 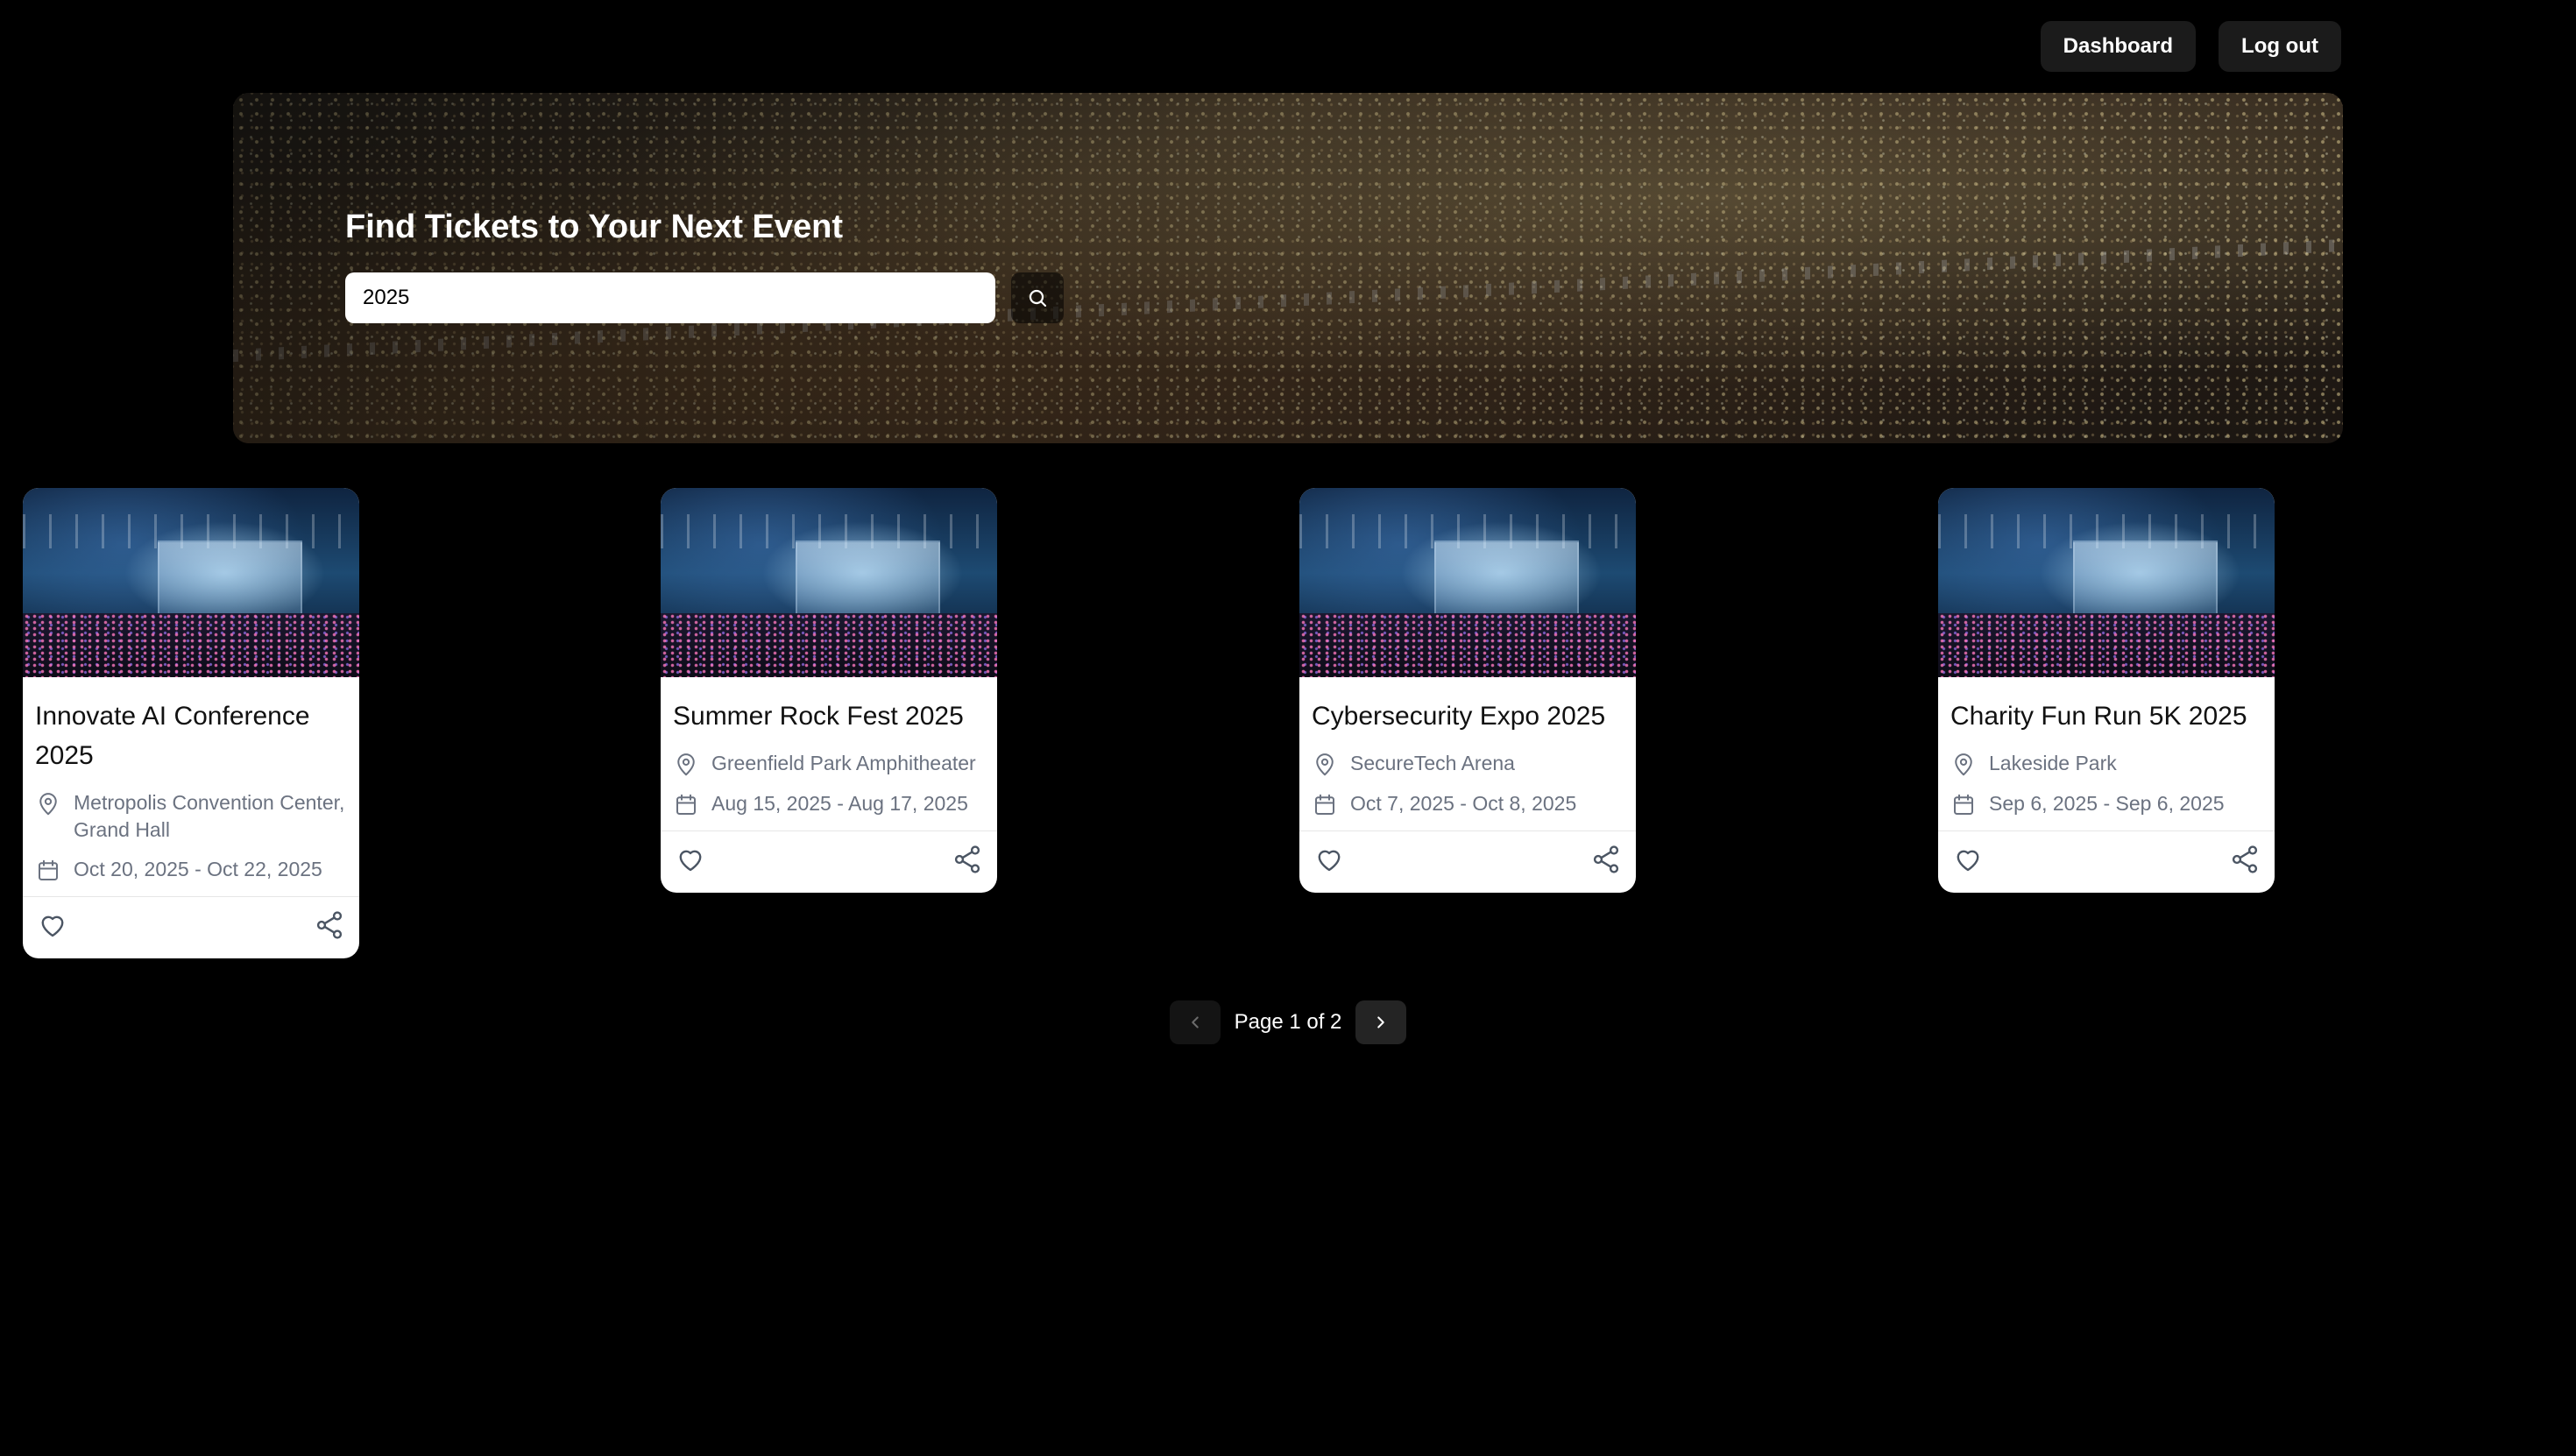 I want to click on event-location: Lakeside Park, so click(x=2106, y=764).